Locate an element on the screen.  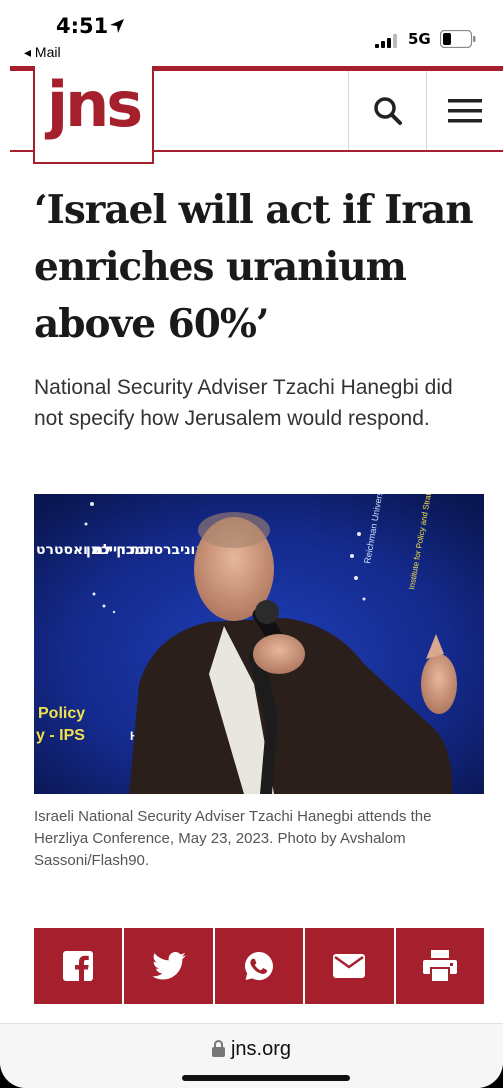
battery-icon is located at coordinates (458, 39).